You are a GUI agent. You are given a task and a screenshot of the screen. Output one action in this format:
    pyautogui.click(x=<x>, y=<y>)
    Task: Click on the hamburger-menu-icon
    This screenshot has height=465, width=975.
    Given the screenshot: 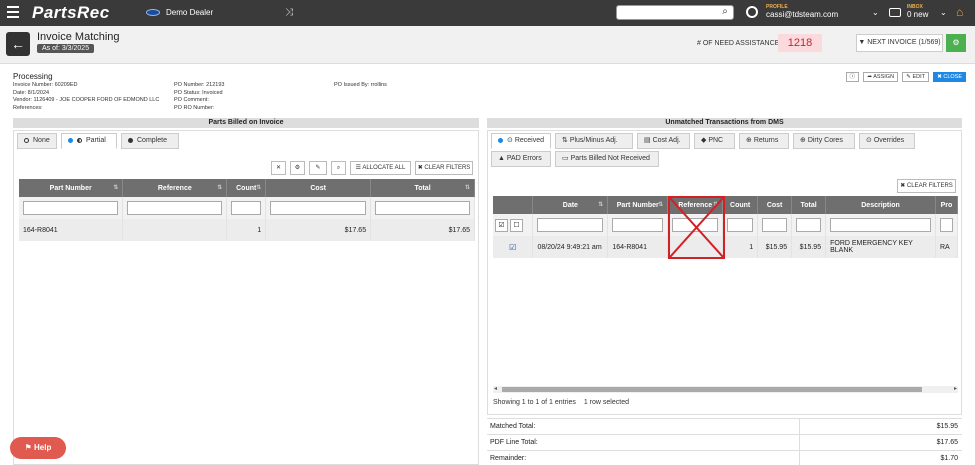 What is the action you would take?
    pyautogui.click(x=13, y=12)
    